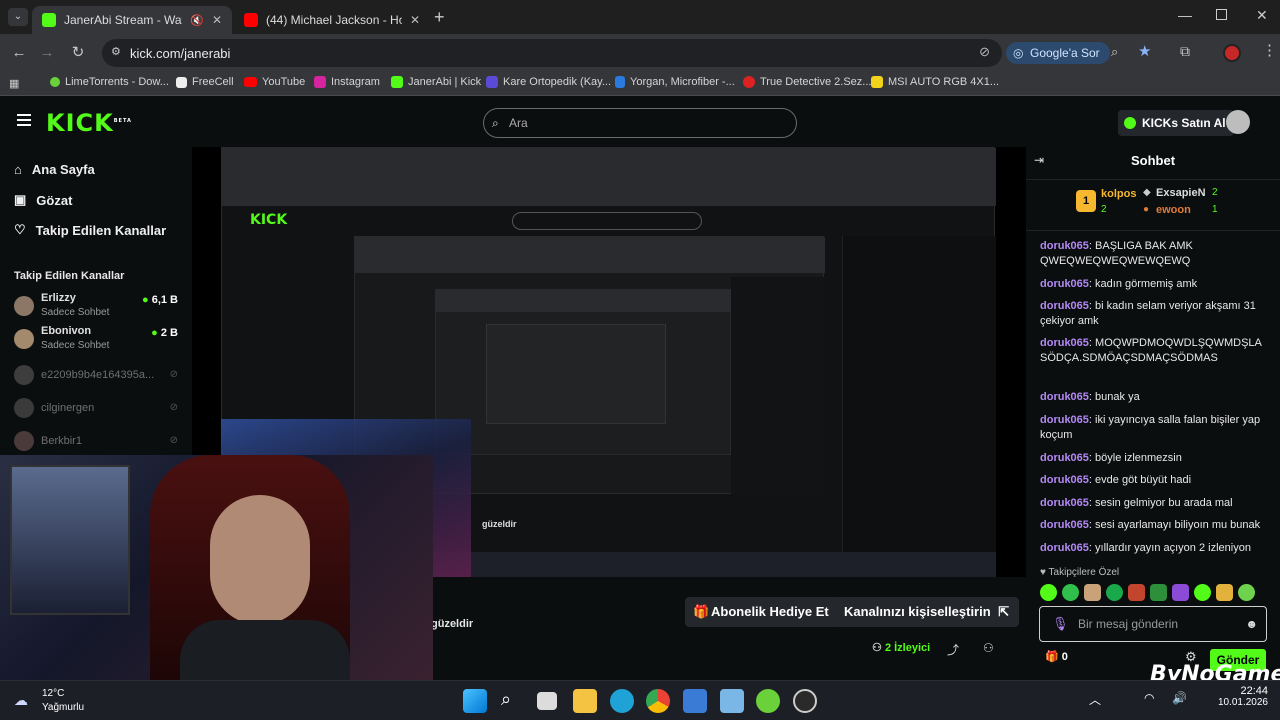  I want to click on emoji-icon: ☻, so click(1251, 624).